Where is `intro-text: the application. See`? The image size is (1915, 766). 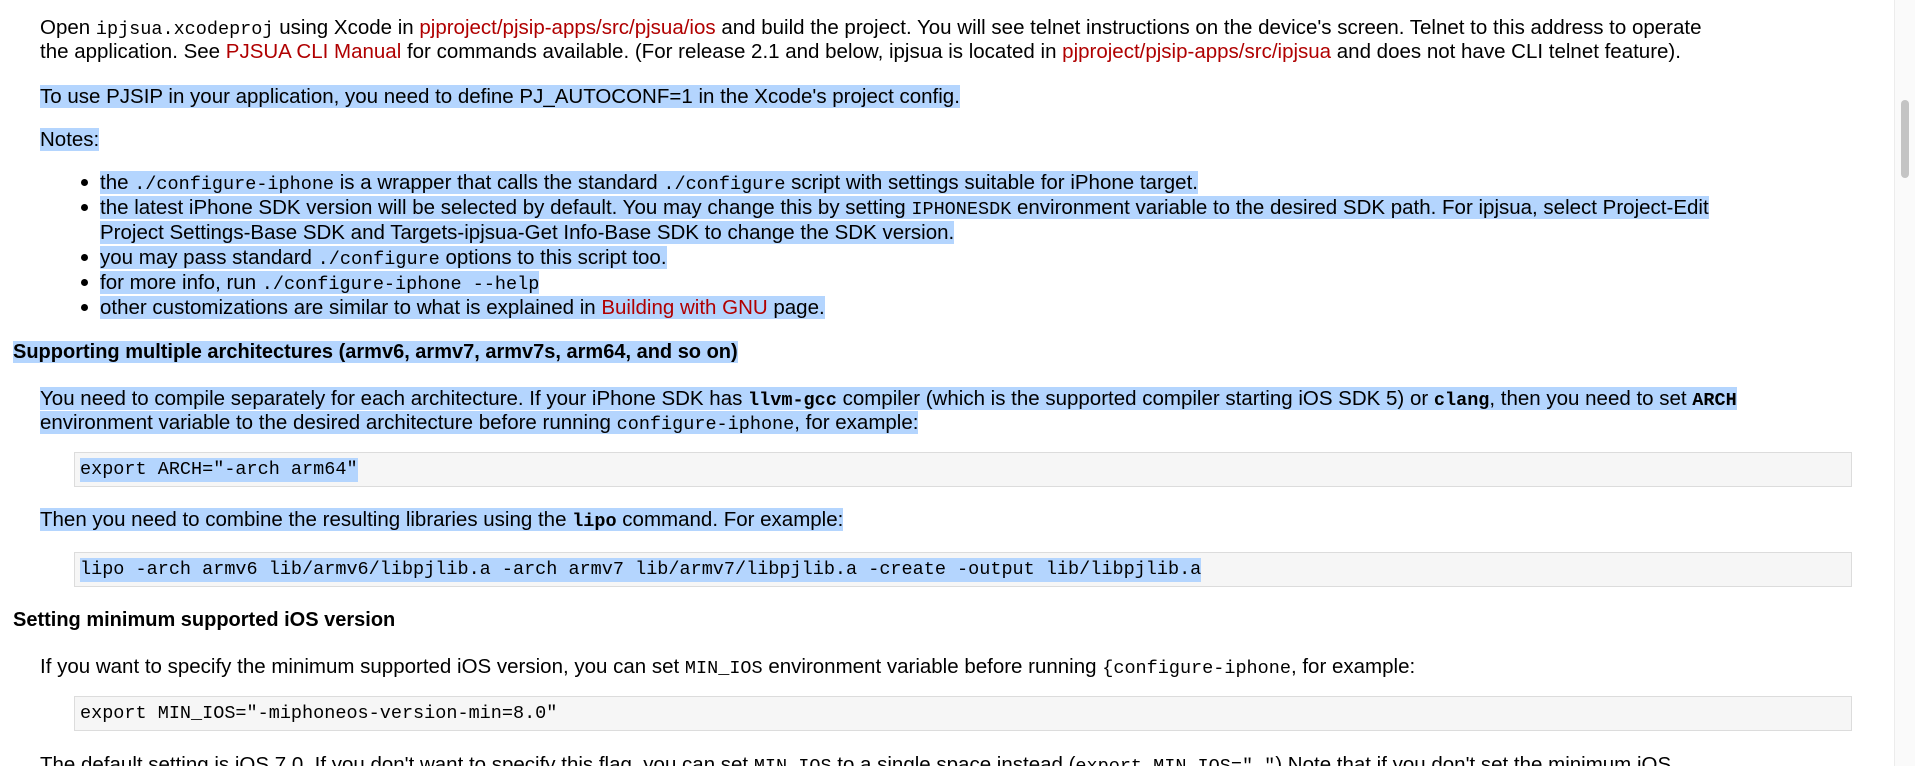 intro-text: the application. See is located at coordinates (133, 51).